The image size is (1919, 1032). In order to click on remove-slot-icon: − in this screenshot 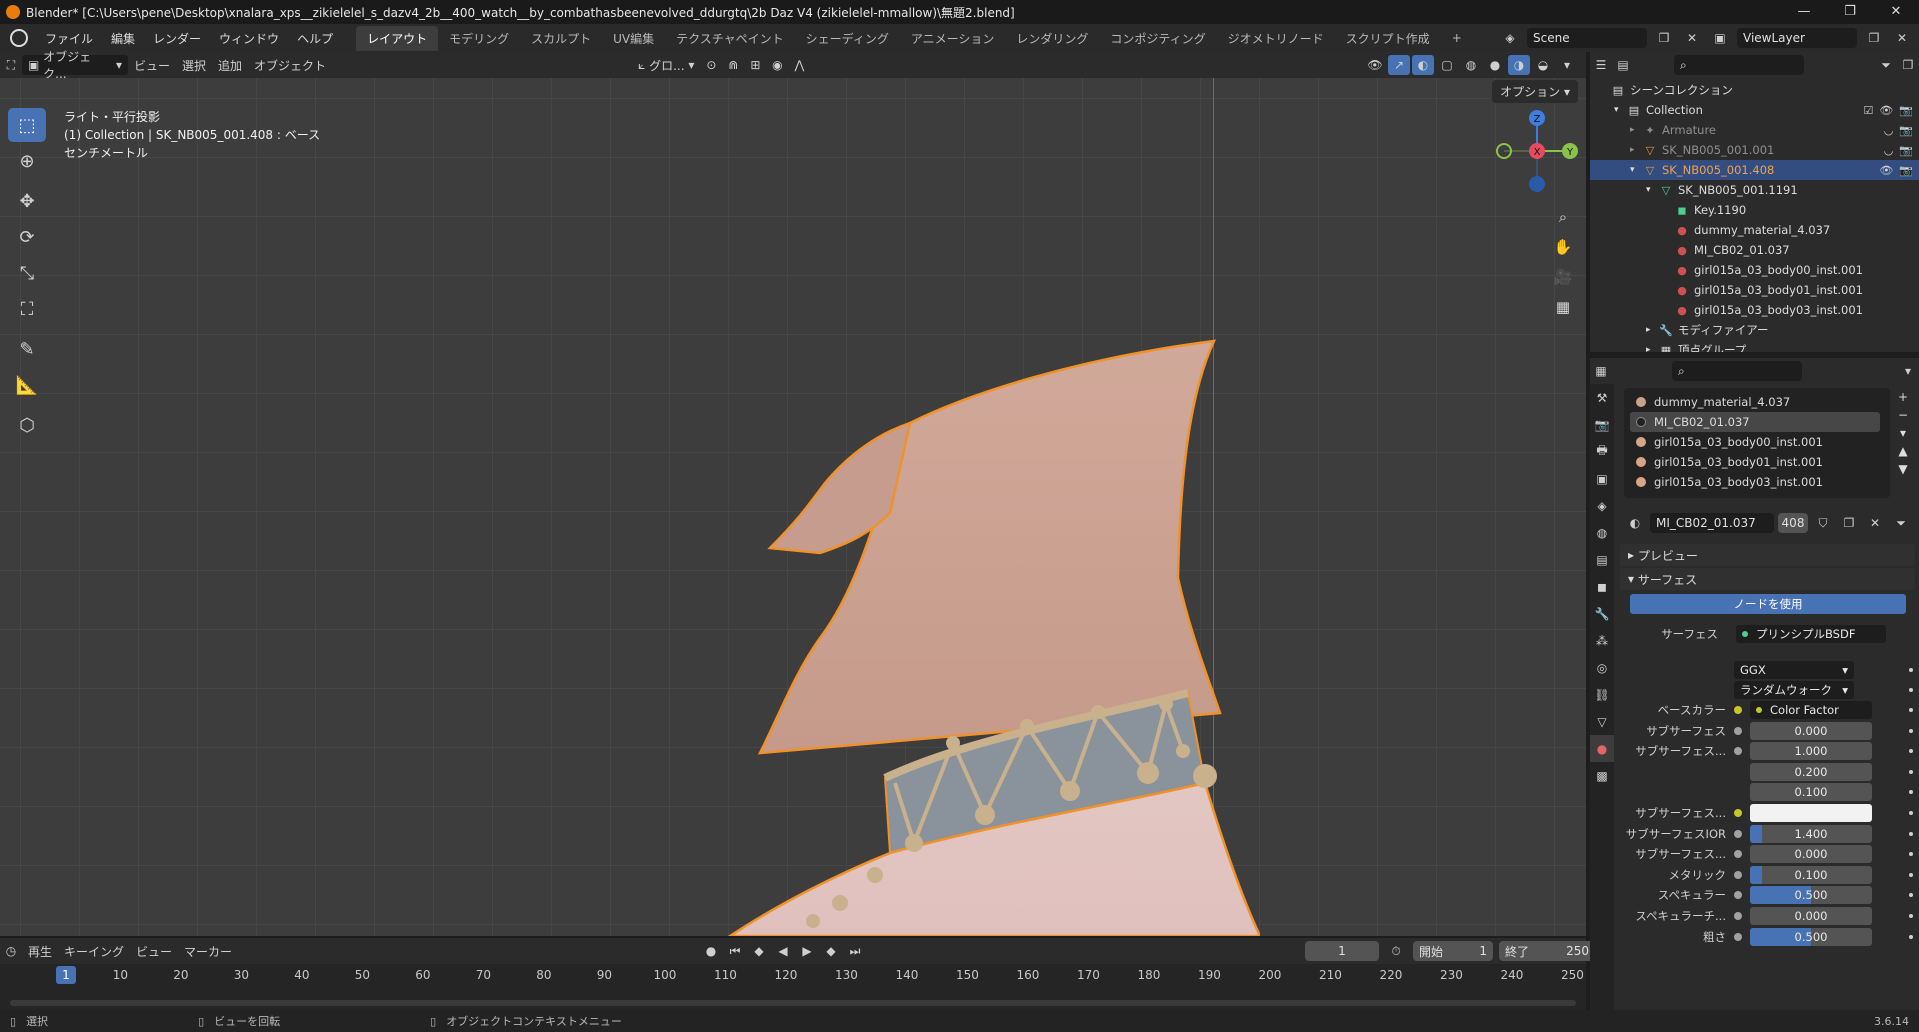, I will do `click(1903, 415)`.